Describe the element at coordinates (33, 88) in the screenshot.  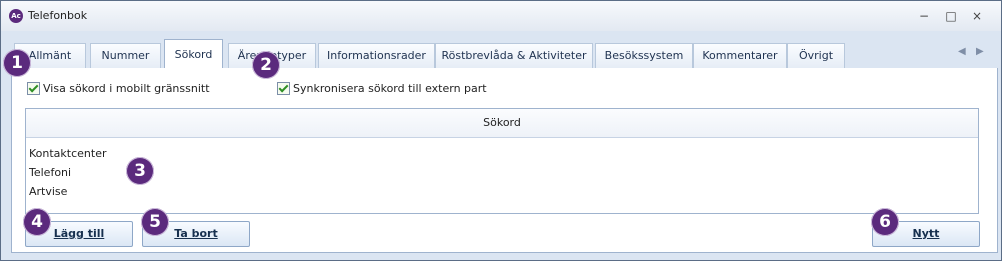
I see `show-mobile-checkbox` at that location.